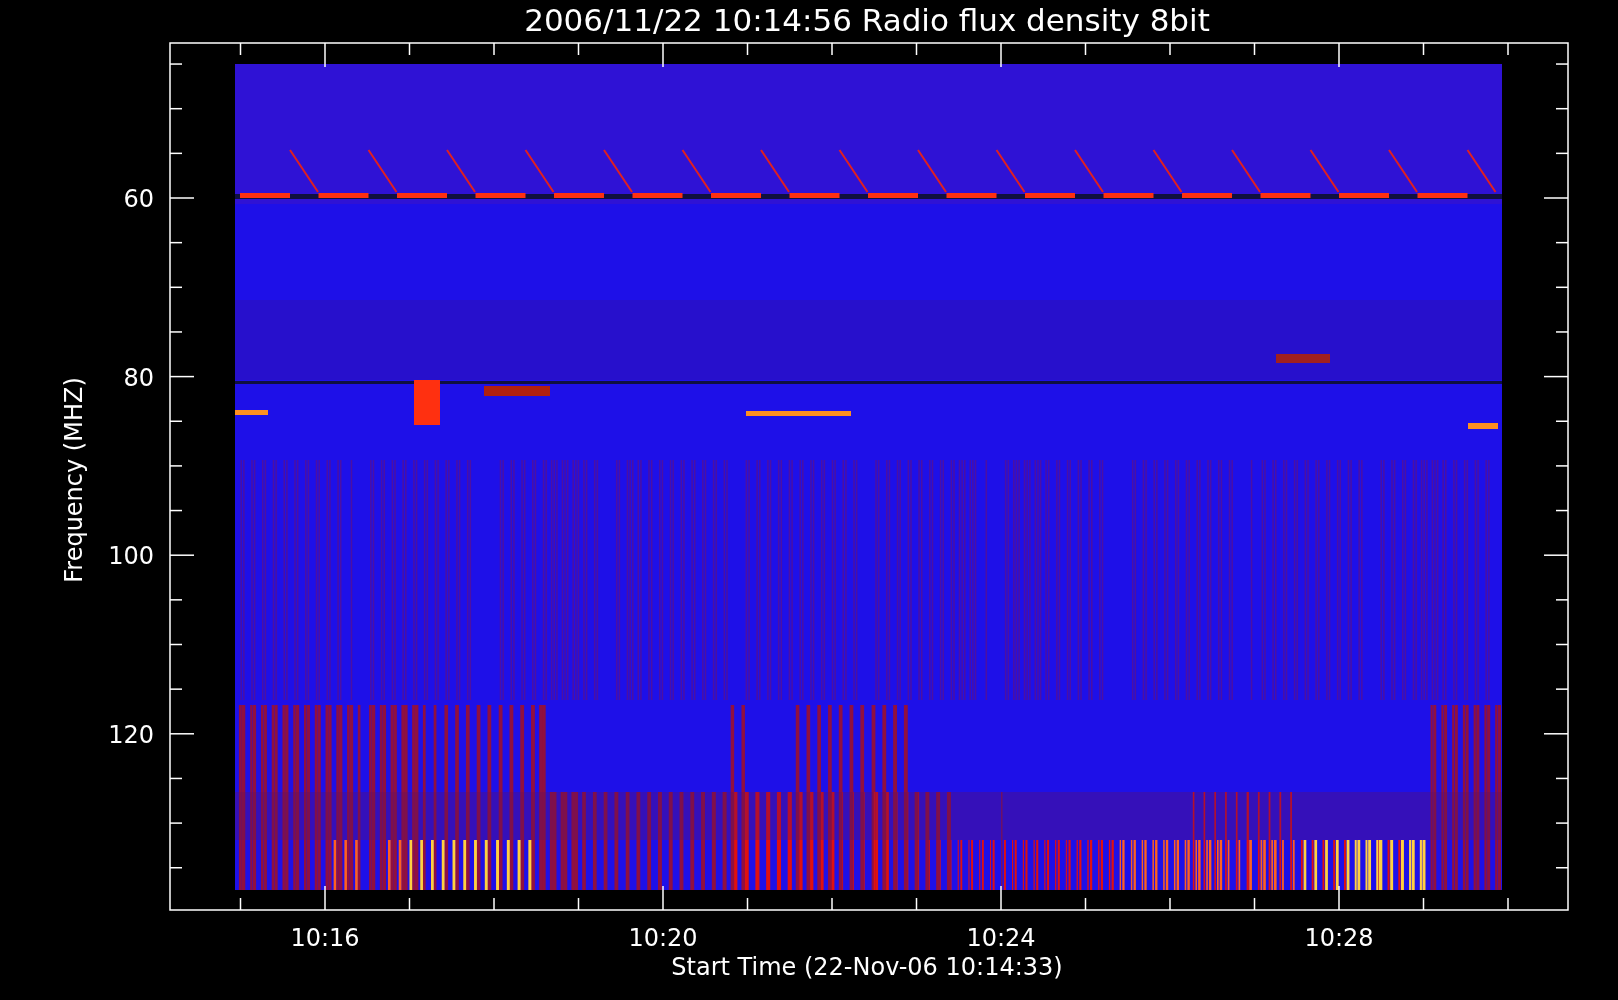 The image size is (1618, 1000). Describe the element at coordinates (74, 480) in the screenshot. I see `axis-title: Frequency (MHZ)` at that location.